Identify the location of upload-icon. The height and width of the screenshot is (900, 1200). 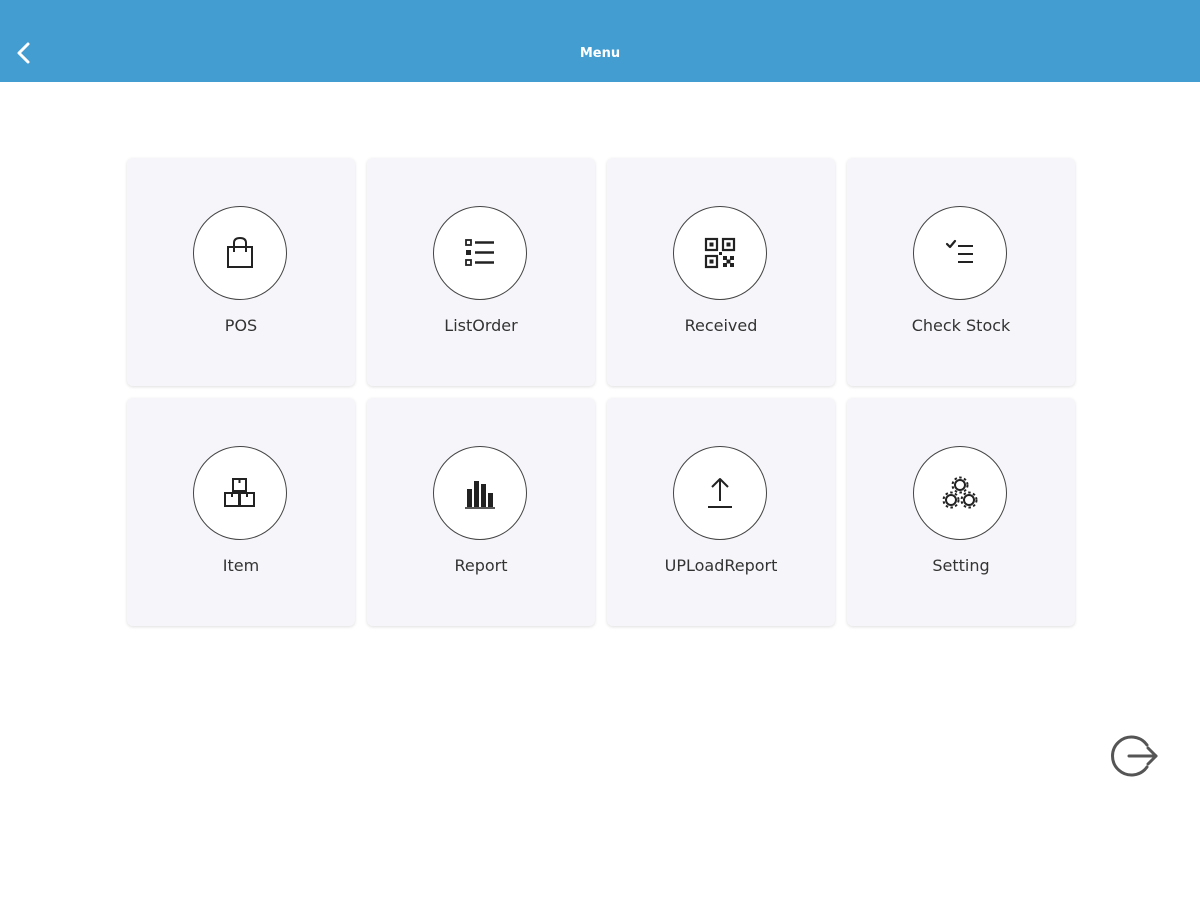
(720, 493).